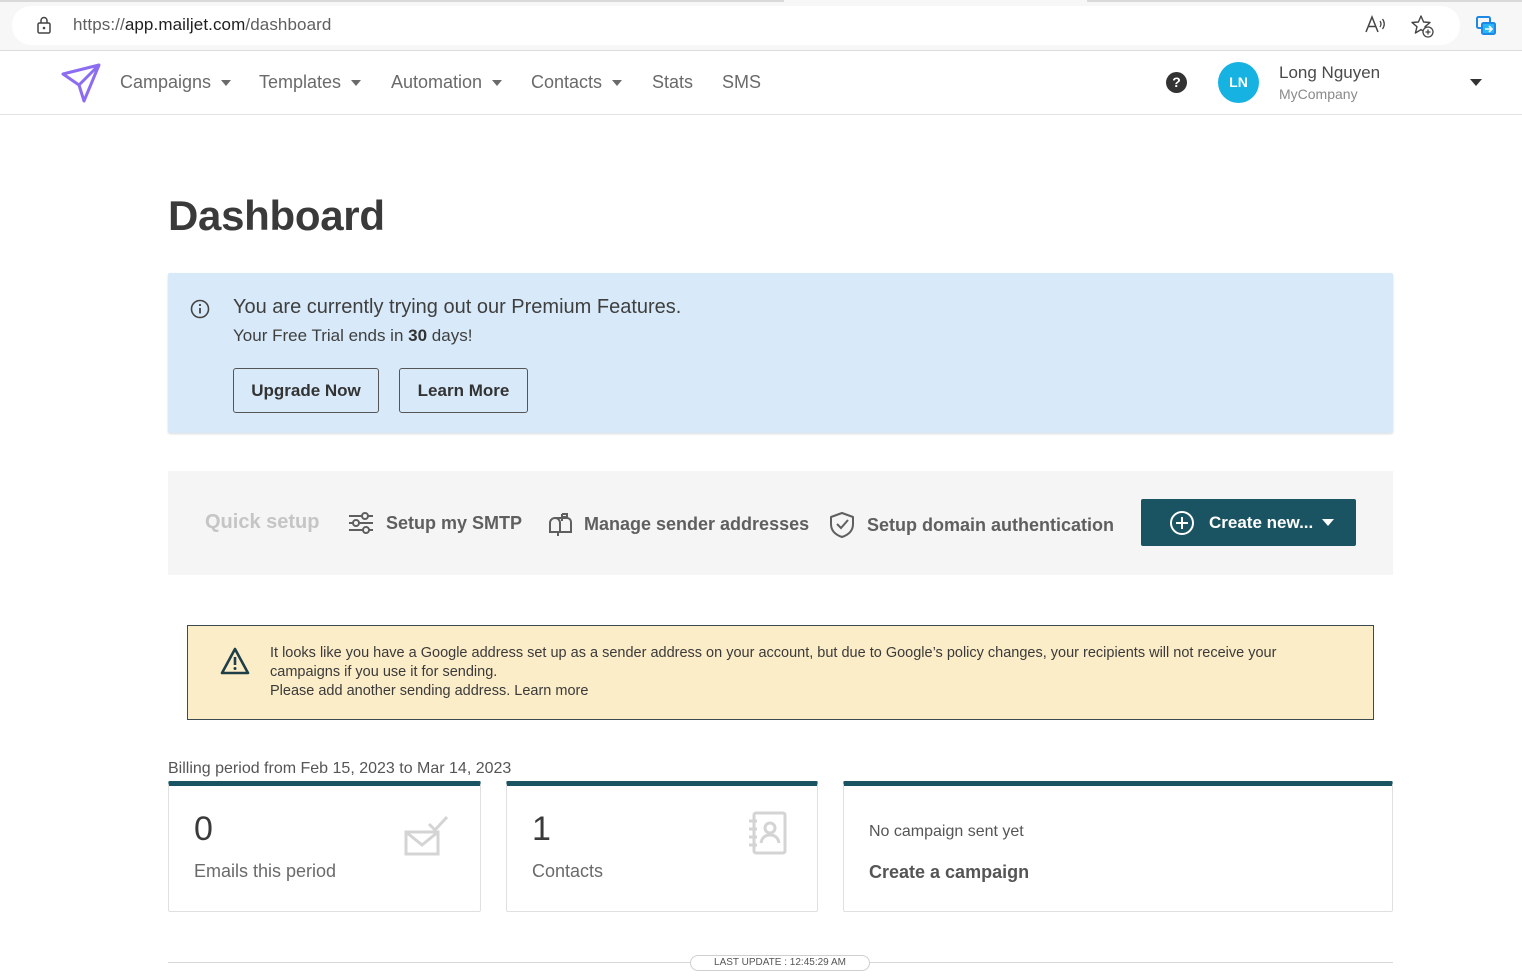 The width and height of the screenshot is (1522, 980). Describe the element at coordinates (166, 82) in the screenshot. I see `nav-campaigns-label: Campaigns` at that location.